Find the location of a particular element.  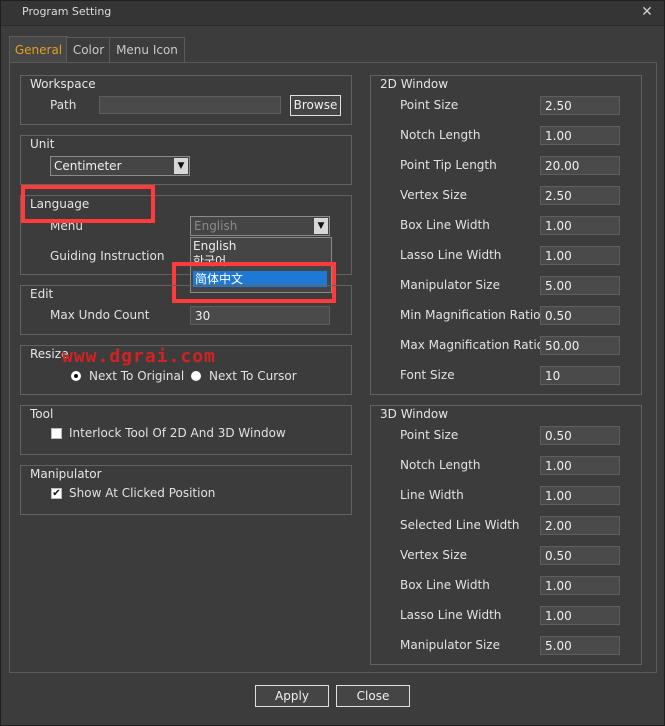

show-at-clicked-checkbox: ✔ is located at coordinates (56, 493).